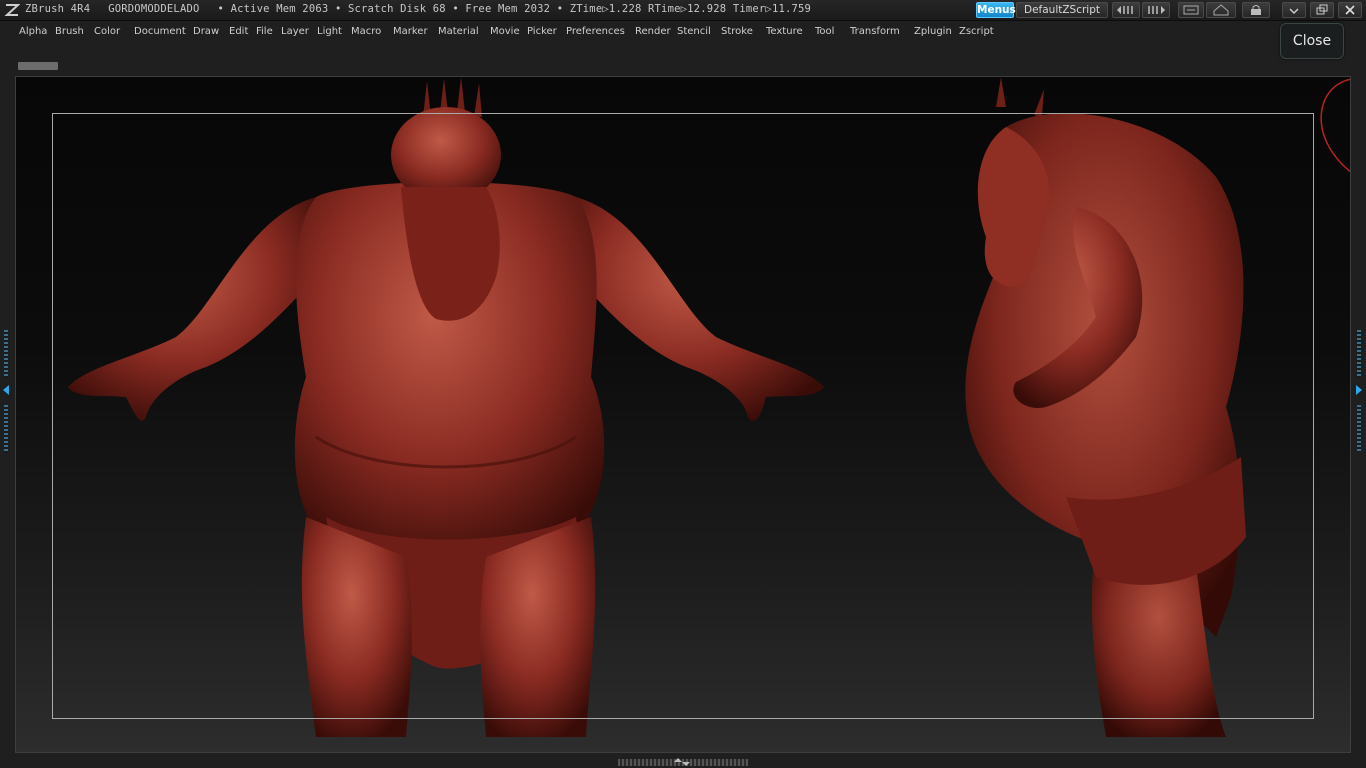 This screenshot has width=1366, height=768. Describe the element at coordinates (784, 31) in the screenshot. I see `menu-texture: Texture` at that location.